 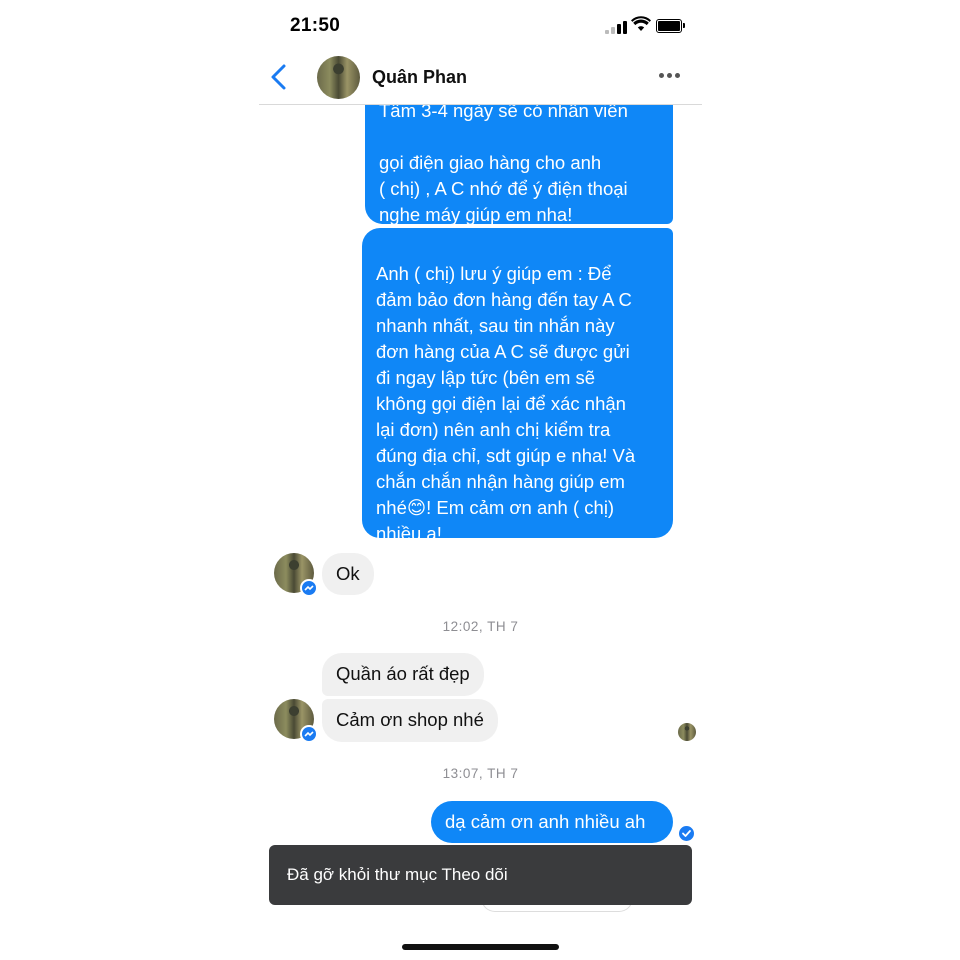 I want to click on back-chevron-icon, so click(x=280, y=77).